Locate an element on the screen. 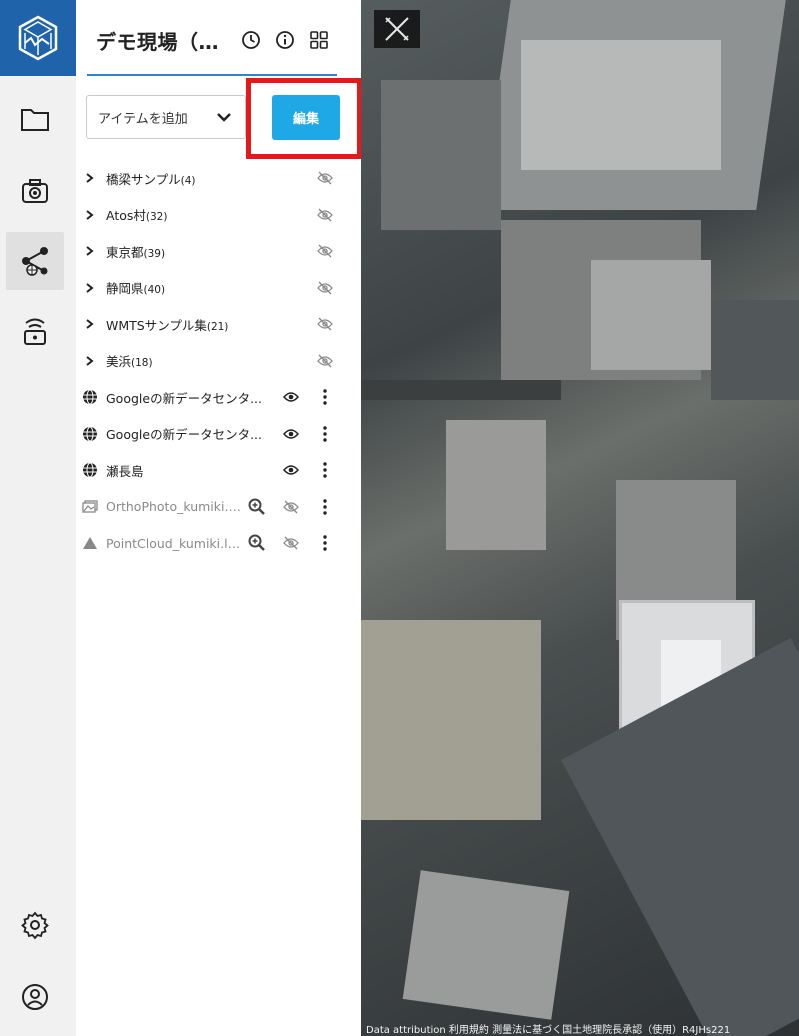 The height and width of the screenshot is (1036, 799). group-name: 橋梁サンプル is located at coordinates (143, 179).